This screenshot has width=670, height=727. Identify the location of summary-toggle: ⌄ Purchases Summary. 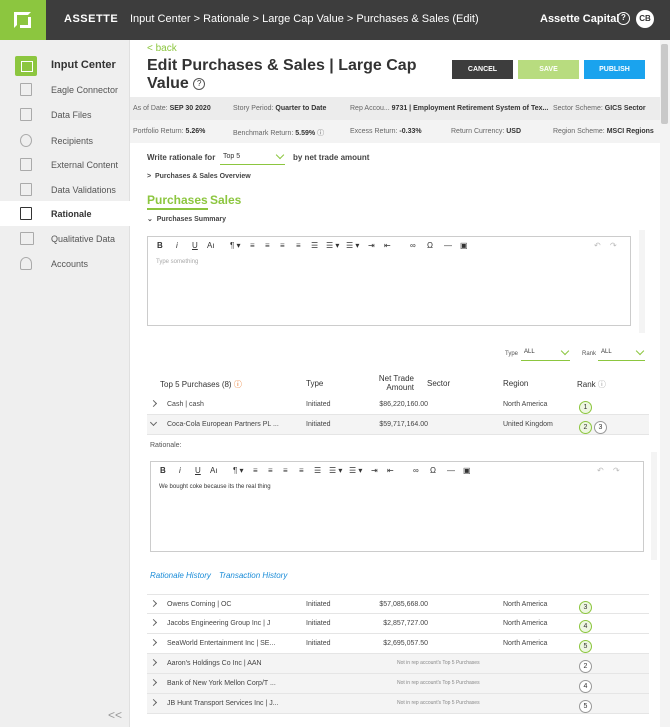
(186, 219).